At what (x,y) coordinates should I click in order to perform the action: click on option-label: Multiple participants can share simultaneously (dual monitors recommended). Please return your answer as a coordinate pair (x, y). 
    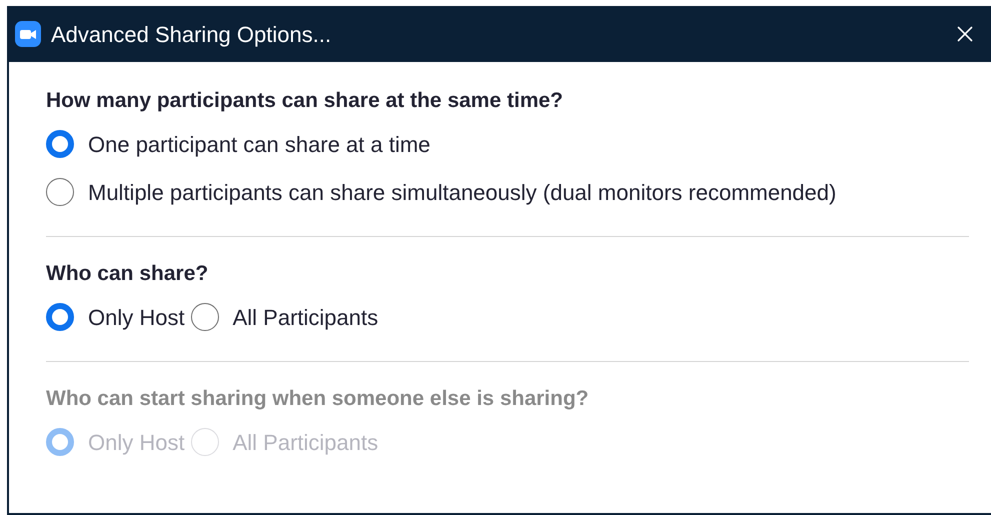
    Looking at the image, I should click on (462, 192).